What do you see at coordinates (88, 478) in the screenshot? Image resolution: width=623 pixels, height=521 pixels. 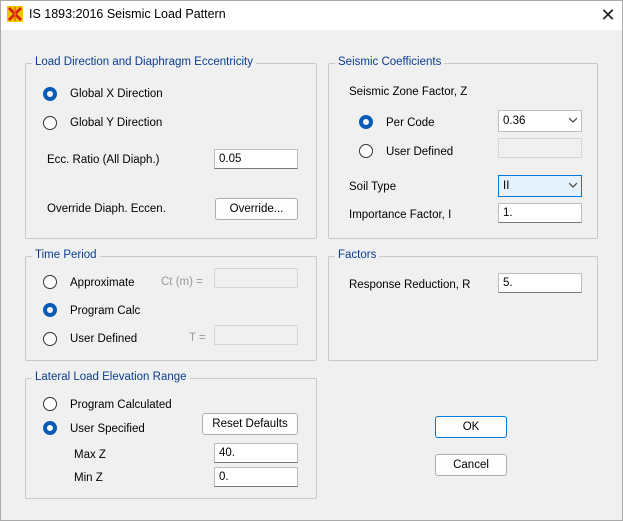 I see `min-z-label: Min Z` at bounding box center [88, 478].